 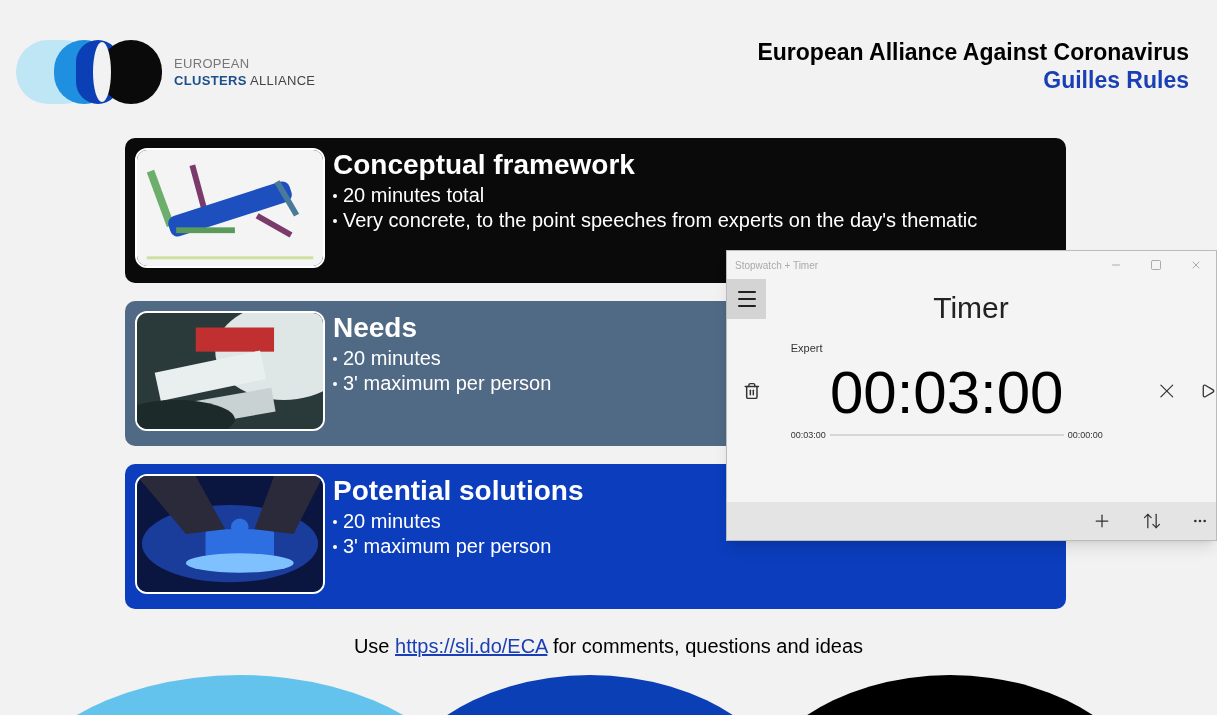 I want to click on card-title: Conceptual framework, so click(x=484, y=165).